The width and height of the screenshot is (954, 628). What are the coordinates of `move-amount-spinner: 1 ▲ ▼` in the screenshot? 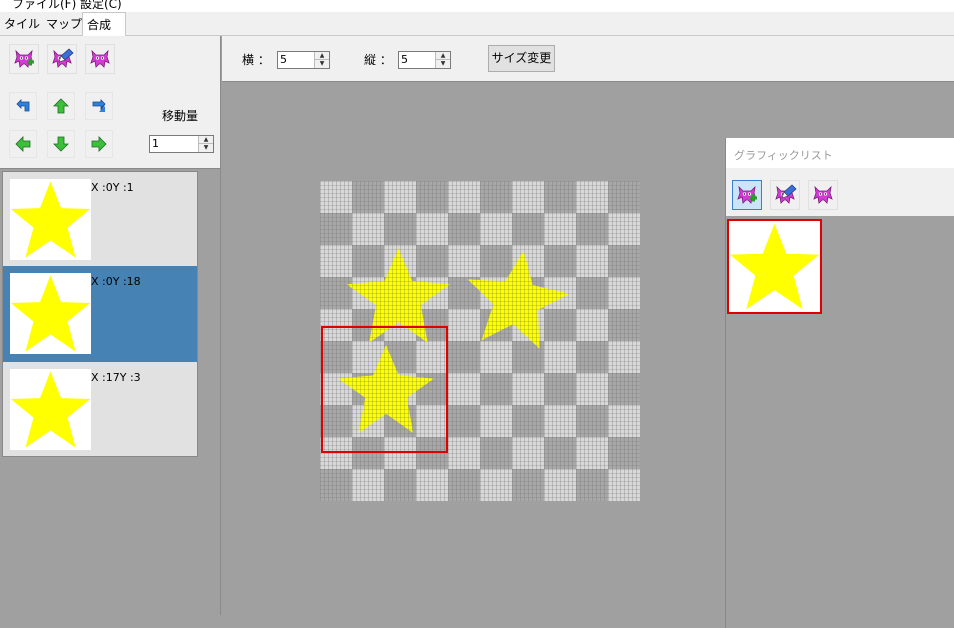 It's located at (181, 144).